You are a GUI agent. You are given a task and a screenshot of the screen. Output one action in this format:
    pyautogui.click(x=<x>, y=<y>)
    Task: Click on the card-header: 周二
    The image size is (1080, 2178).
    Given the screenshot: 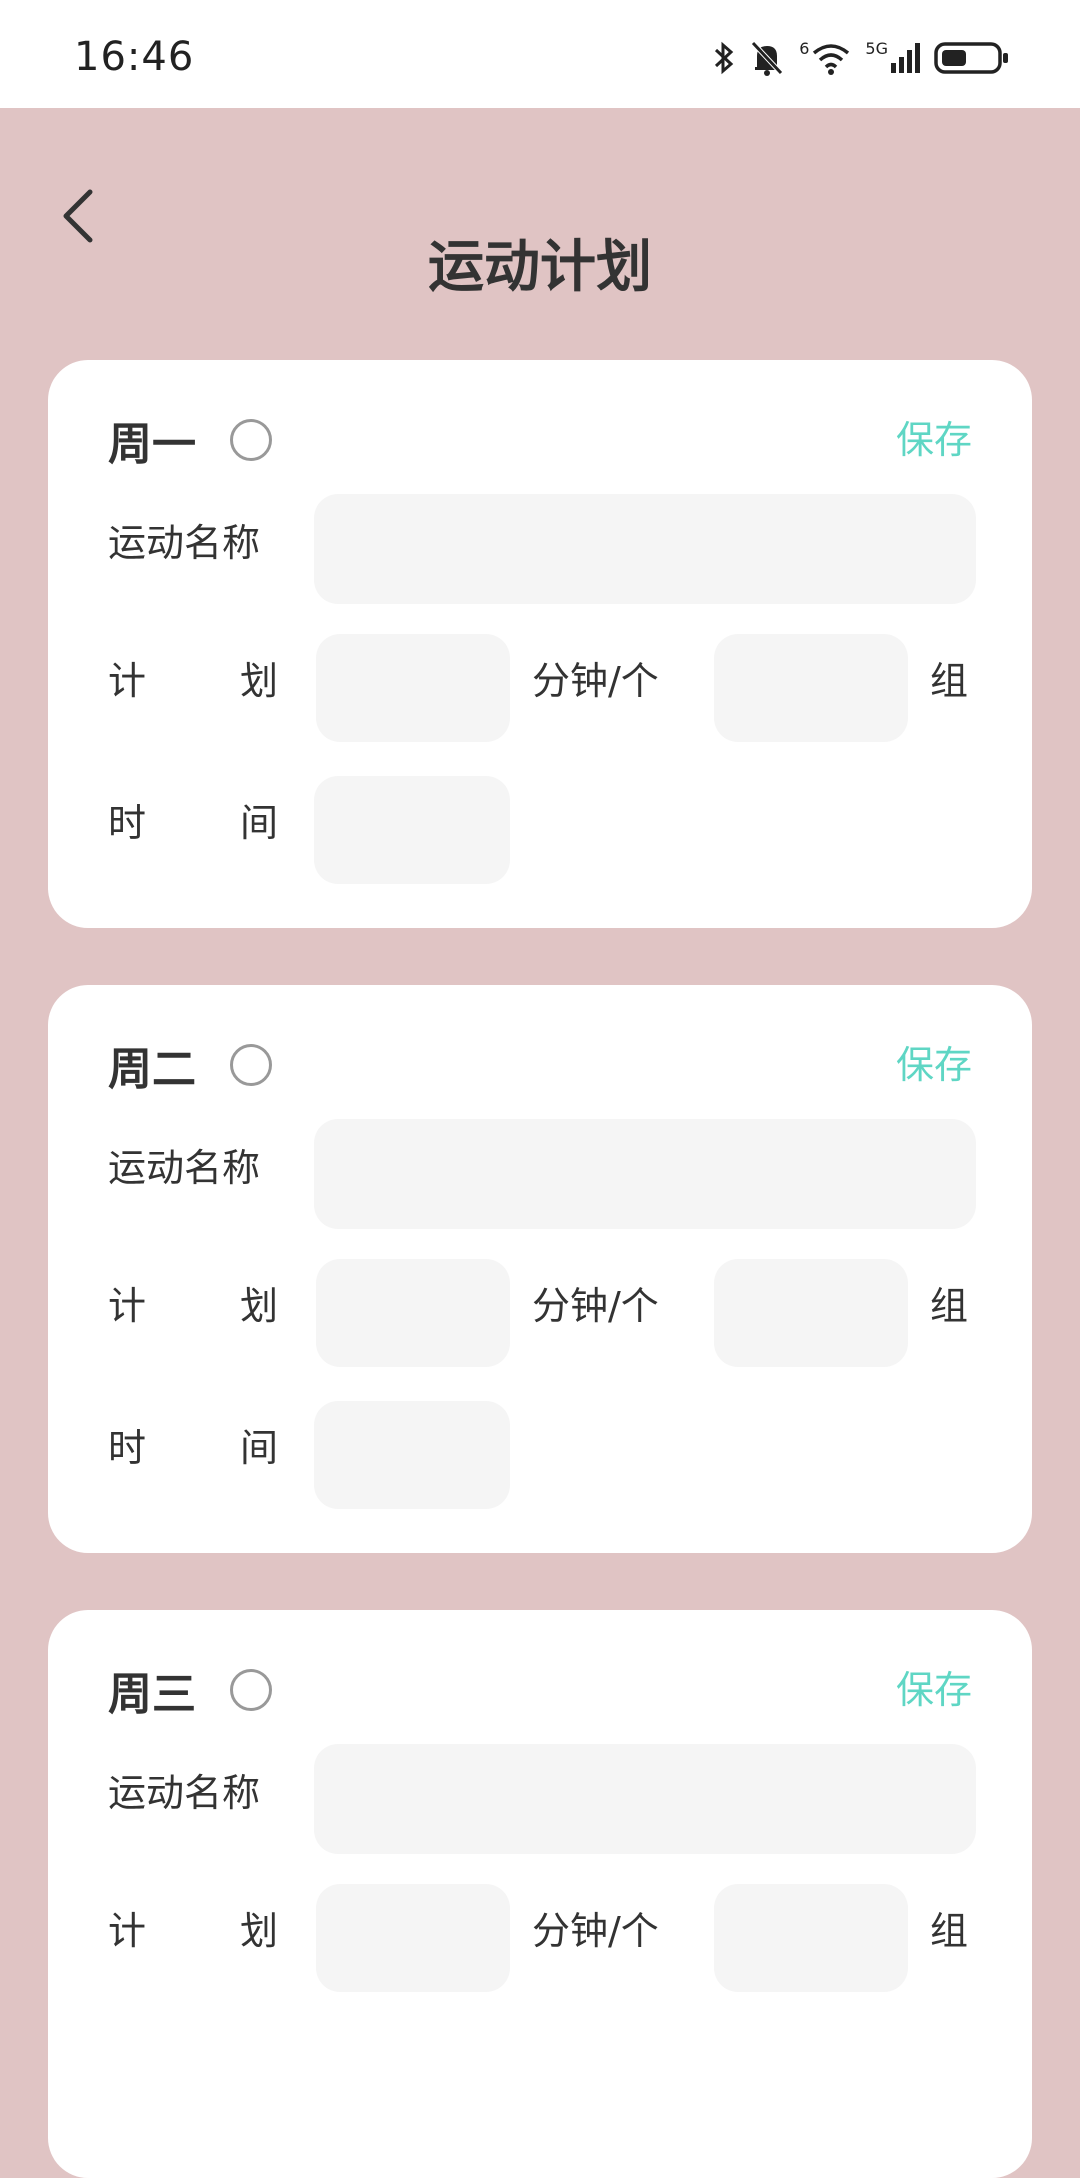 What is the action you would take?
    pyautogui.click(x=190, y=1065)
    